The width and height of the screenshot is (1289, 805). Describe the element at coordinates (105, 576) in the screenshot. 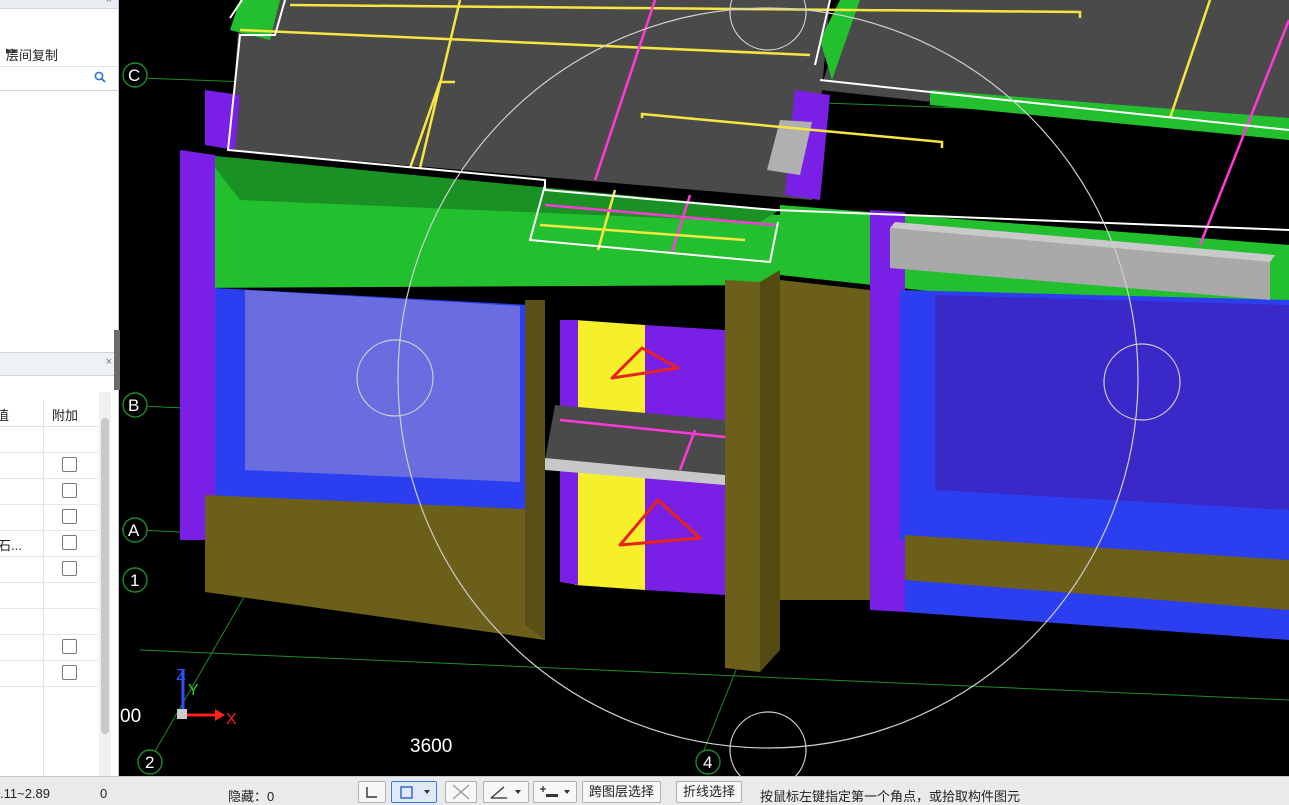

I see `scrollbar-thumb` at that location.